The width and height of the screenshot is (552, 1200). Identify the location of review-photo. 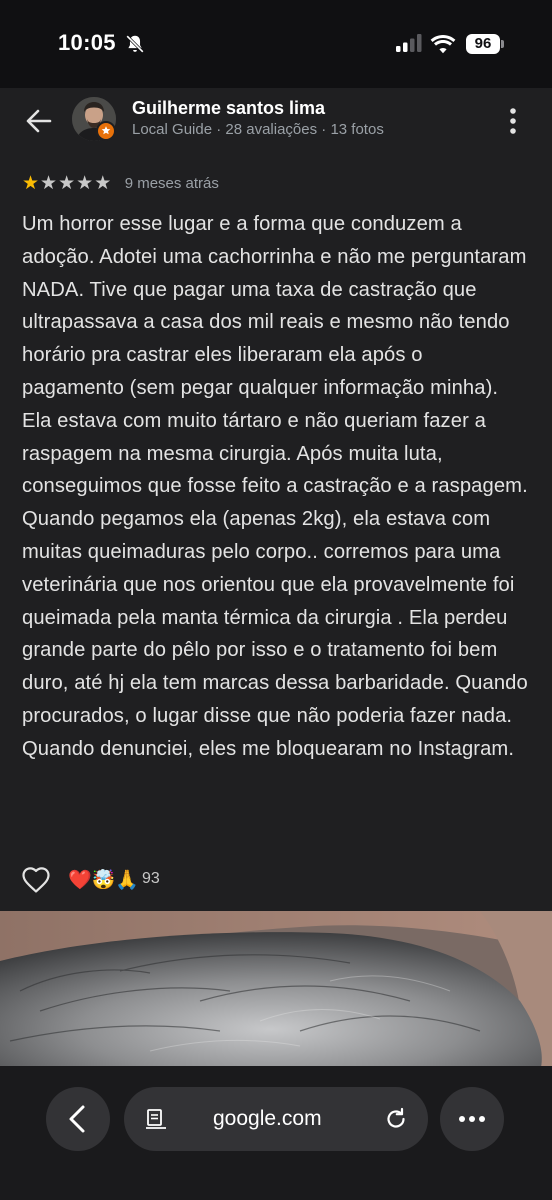
(276, 991).